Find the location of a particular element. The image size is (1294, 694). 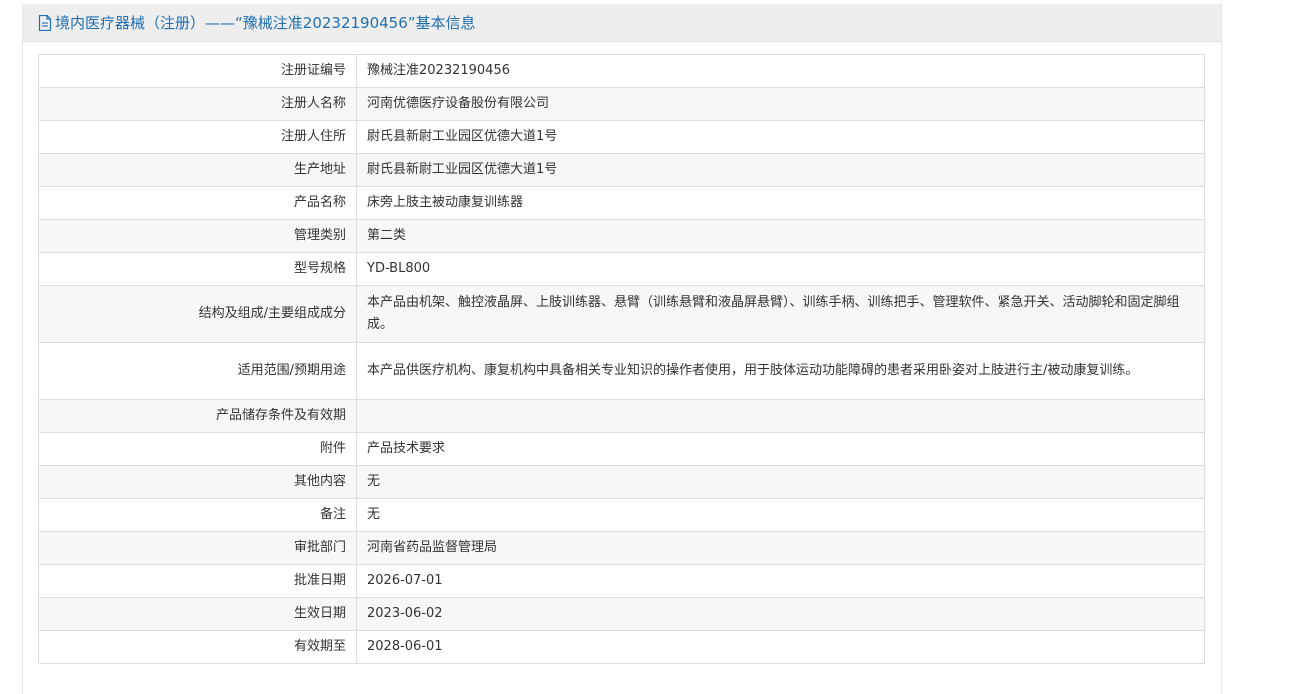

row-label: 生效日期 is located at coordinates (197, 614).